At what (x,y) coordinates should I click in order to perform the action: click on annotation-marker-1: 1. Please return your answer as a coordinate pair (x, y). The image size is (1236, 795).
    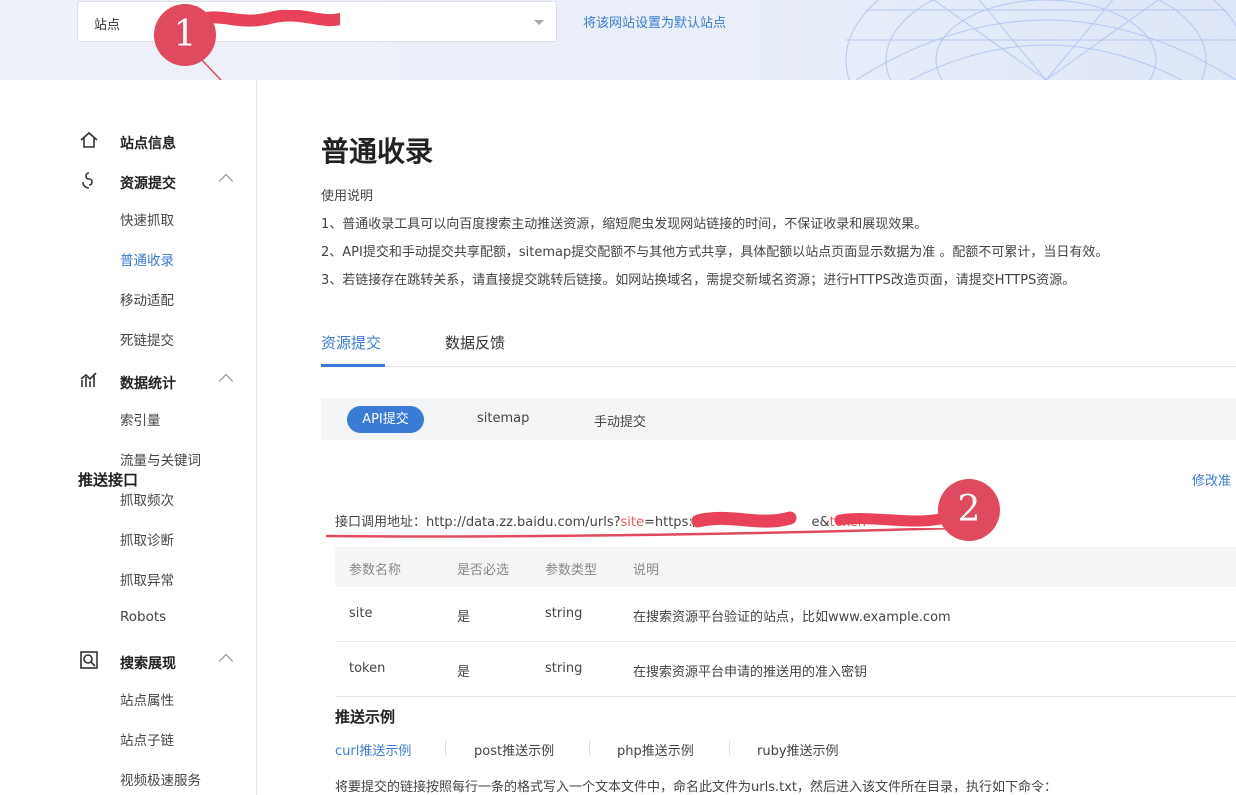
    Looking at the image, I should click on (185, 35).